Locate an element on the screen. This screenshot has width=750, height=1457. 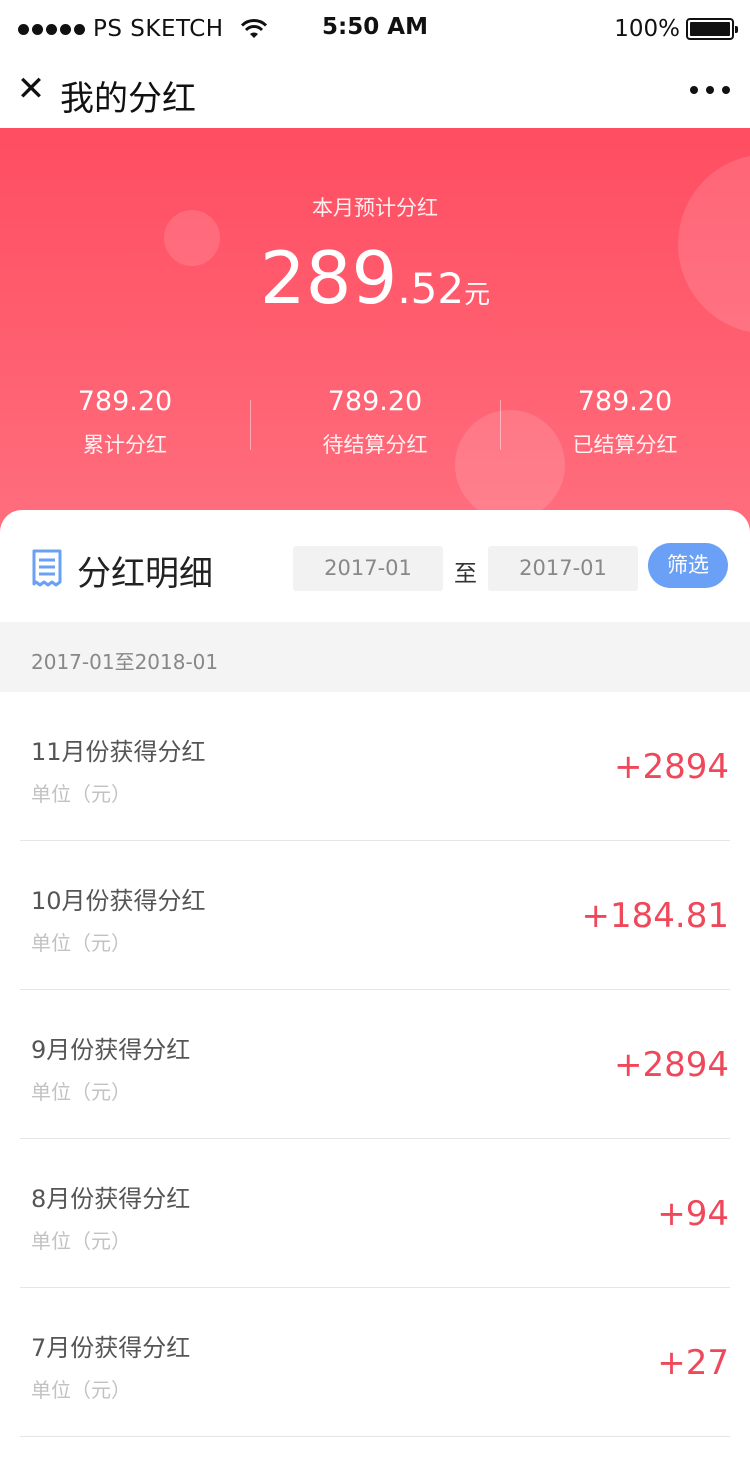
status-bar: PS SKETCH 5:50 AM 100% is located at coordinates (375, 28).